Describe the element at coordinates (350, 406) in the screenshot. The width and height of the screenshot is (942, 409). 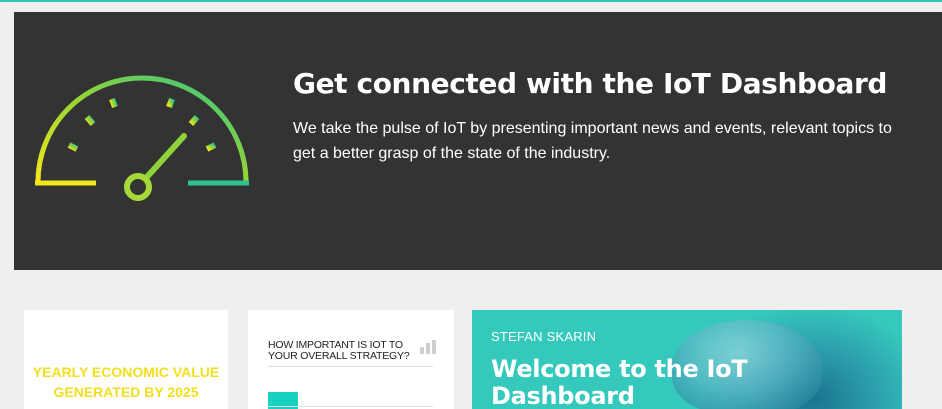
I see `poll-baseline` at that location.